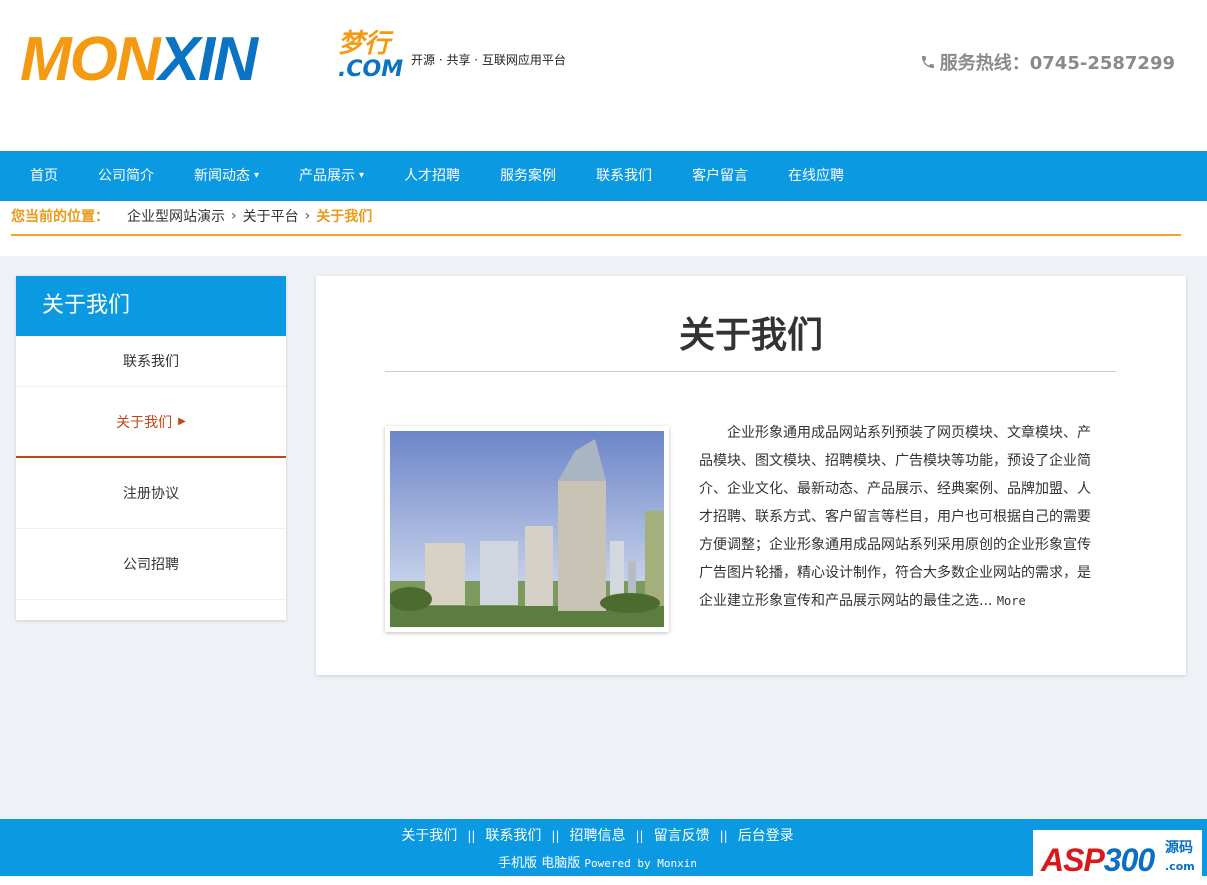 The image size is (1207, 885). What do you see at coordinates (1011, 601) in the screenshot?
I see `more-link: More` at bounding box center [1011, 601].